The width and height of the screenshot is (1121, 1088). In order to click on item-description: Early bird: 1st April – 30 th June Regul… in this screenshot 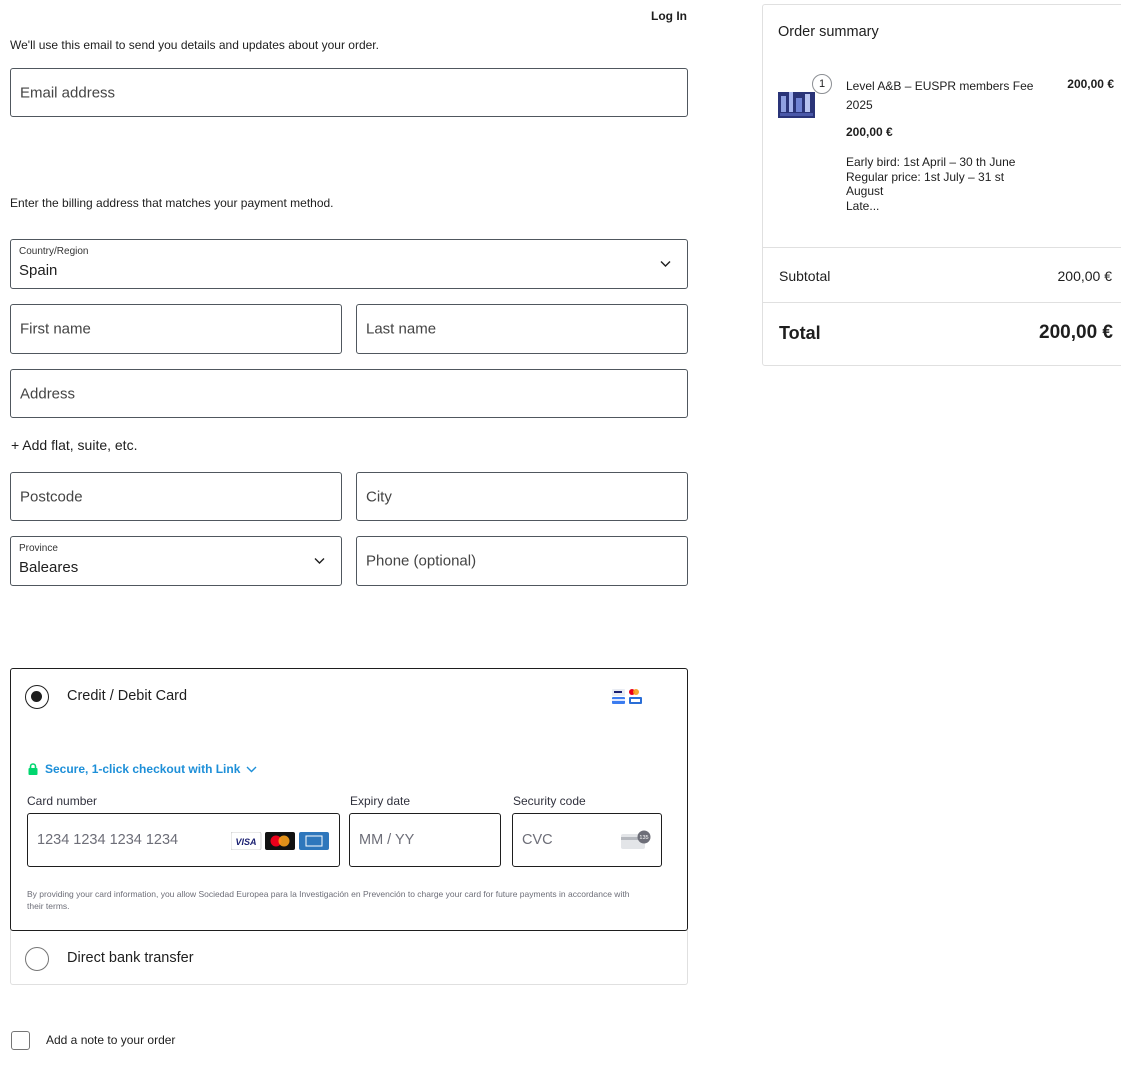, I will do `click(951, 184)`.